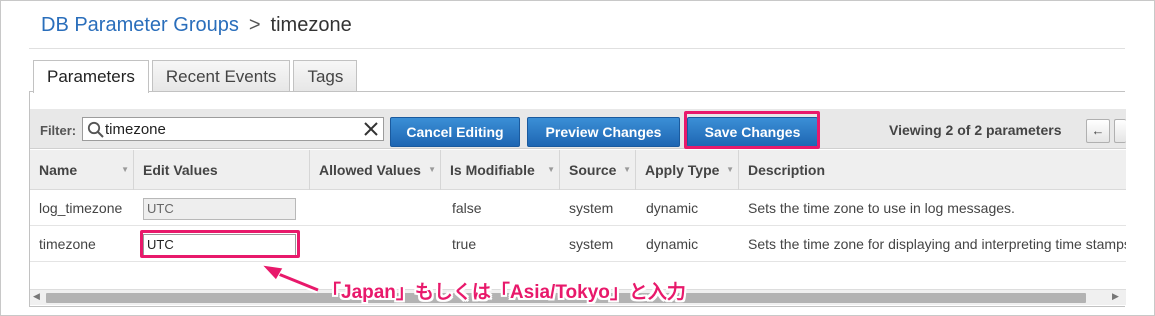 The width and height of the screenshot is (1155, 316). Describe the element at coordinates (290, 279) in the screenshot. I see `annotation-arrow-icon` at that location.